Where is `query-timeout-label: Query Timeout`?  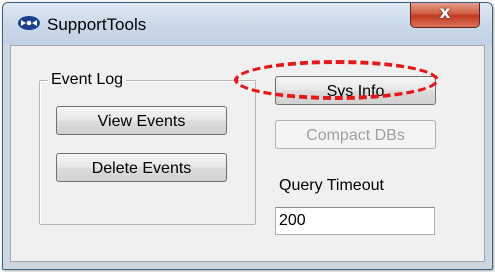
query-timeout-label: Query Timeout is located at coordinates (331, 185).